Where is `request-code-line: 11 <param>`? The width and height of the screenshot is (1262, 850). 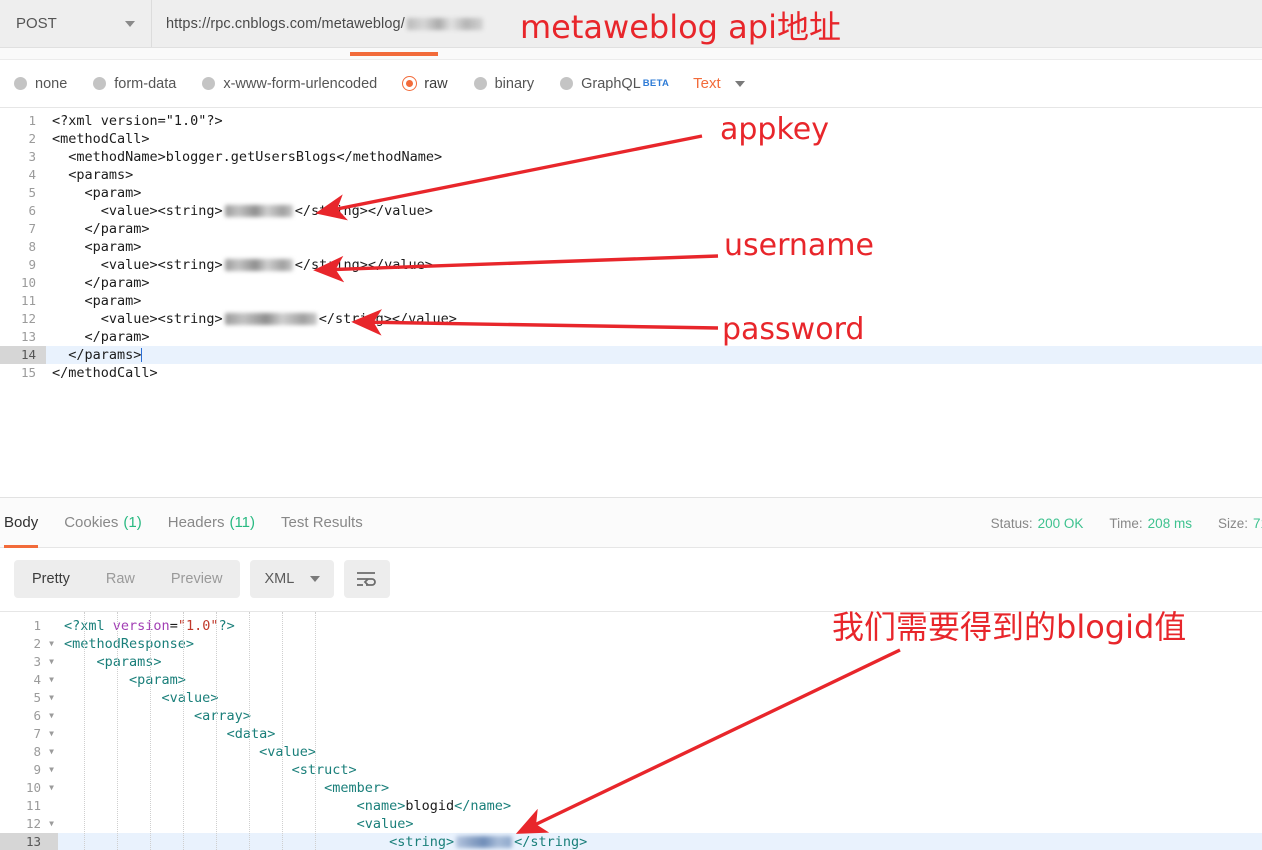
request-code-line: 11 <param> is located at coordinates (631, 301).